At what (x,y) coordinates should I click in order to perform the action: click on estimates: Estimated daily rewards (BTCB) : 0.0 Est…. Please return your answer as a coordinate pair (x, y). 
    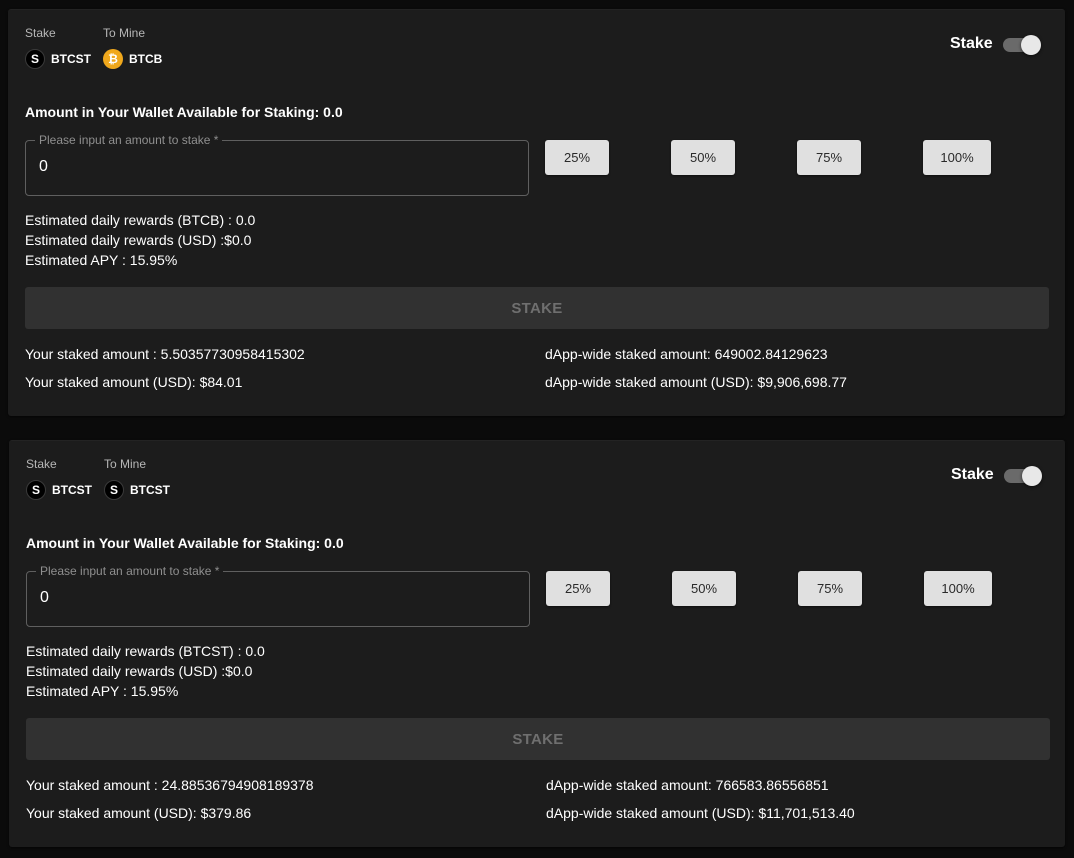
    Looking at the image, I should click on (140, 240).